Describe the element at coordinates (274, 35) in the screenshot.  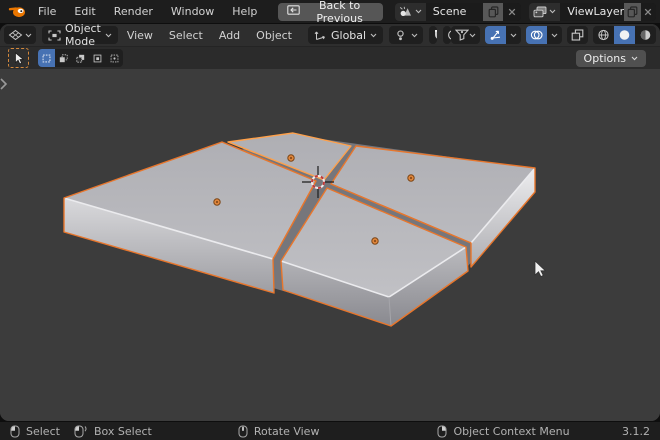
I see `menu-object: Object` at that location.